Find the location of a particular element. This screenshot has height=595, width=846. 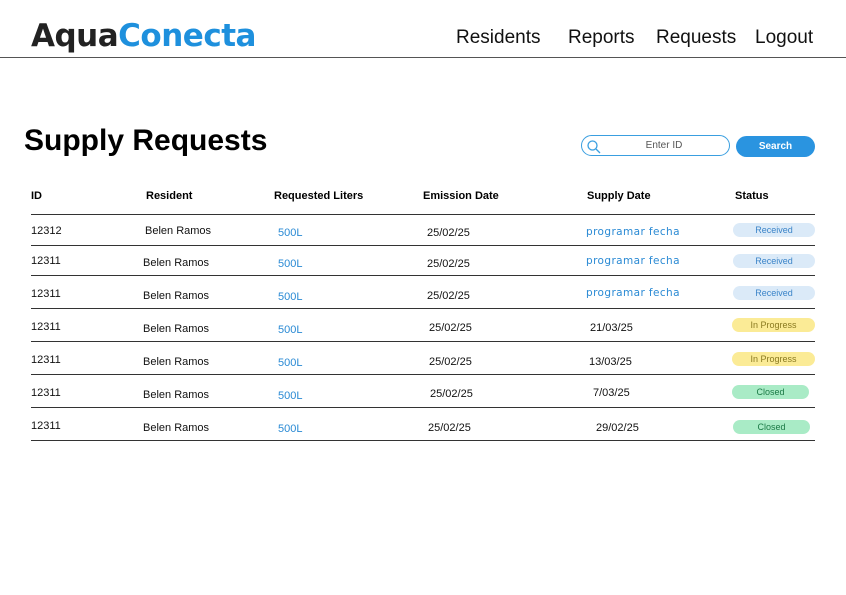

header-divider is located at coordinates (423, 214).